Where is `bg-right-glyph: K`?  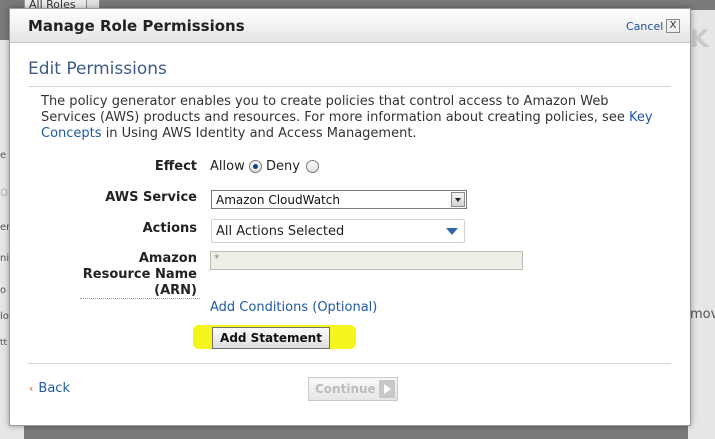
bg-right-glyph: K is located at coordinates (699, 39).